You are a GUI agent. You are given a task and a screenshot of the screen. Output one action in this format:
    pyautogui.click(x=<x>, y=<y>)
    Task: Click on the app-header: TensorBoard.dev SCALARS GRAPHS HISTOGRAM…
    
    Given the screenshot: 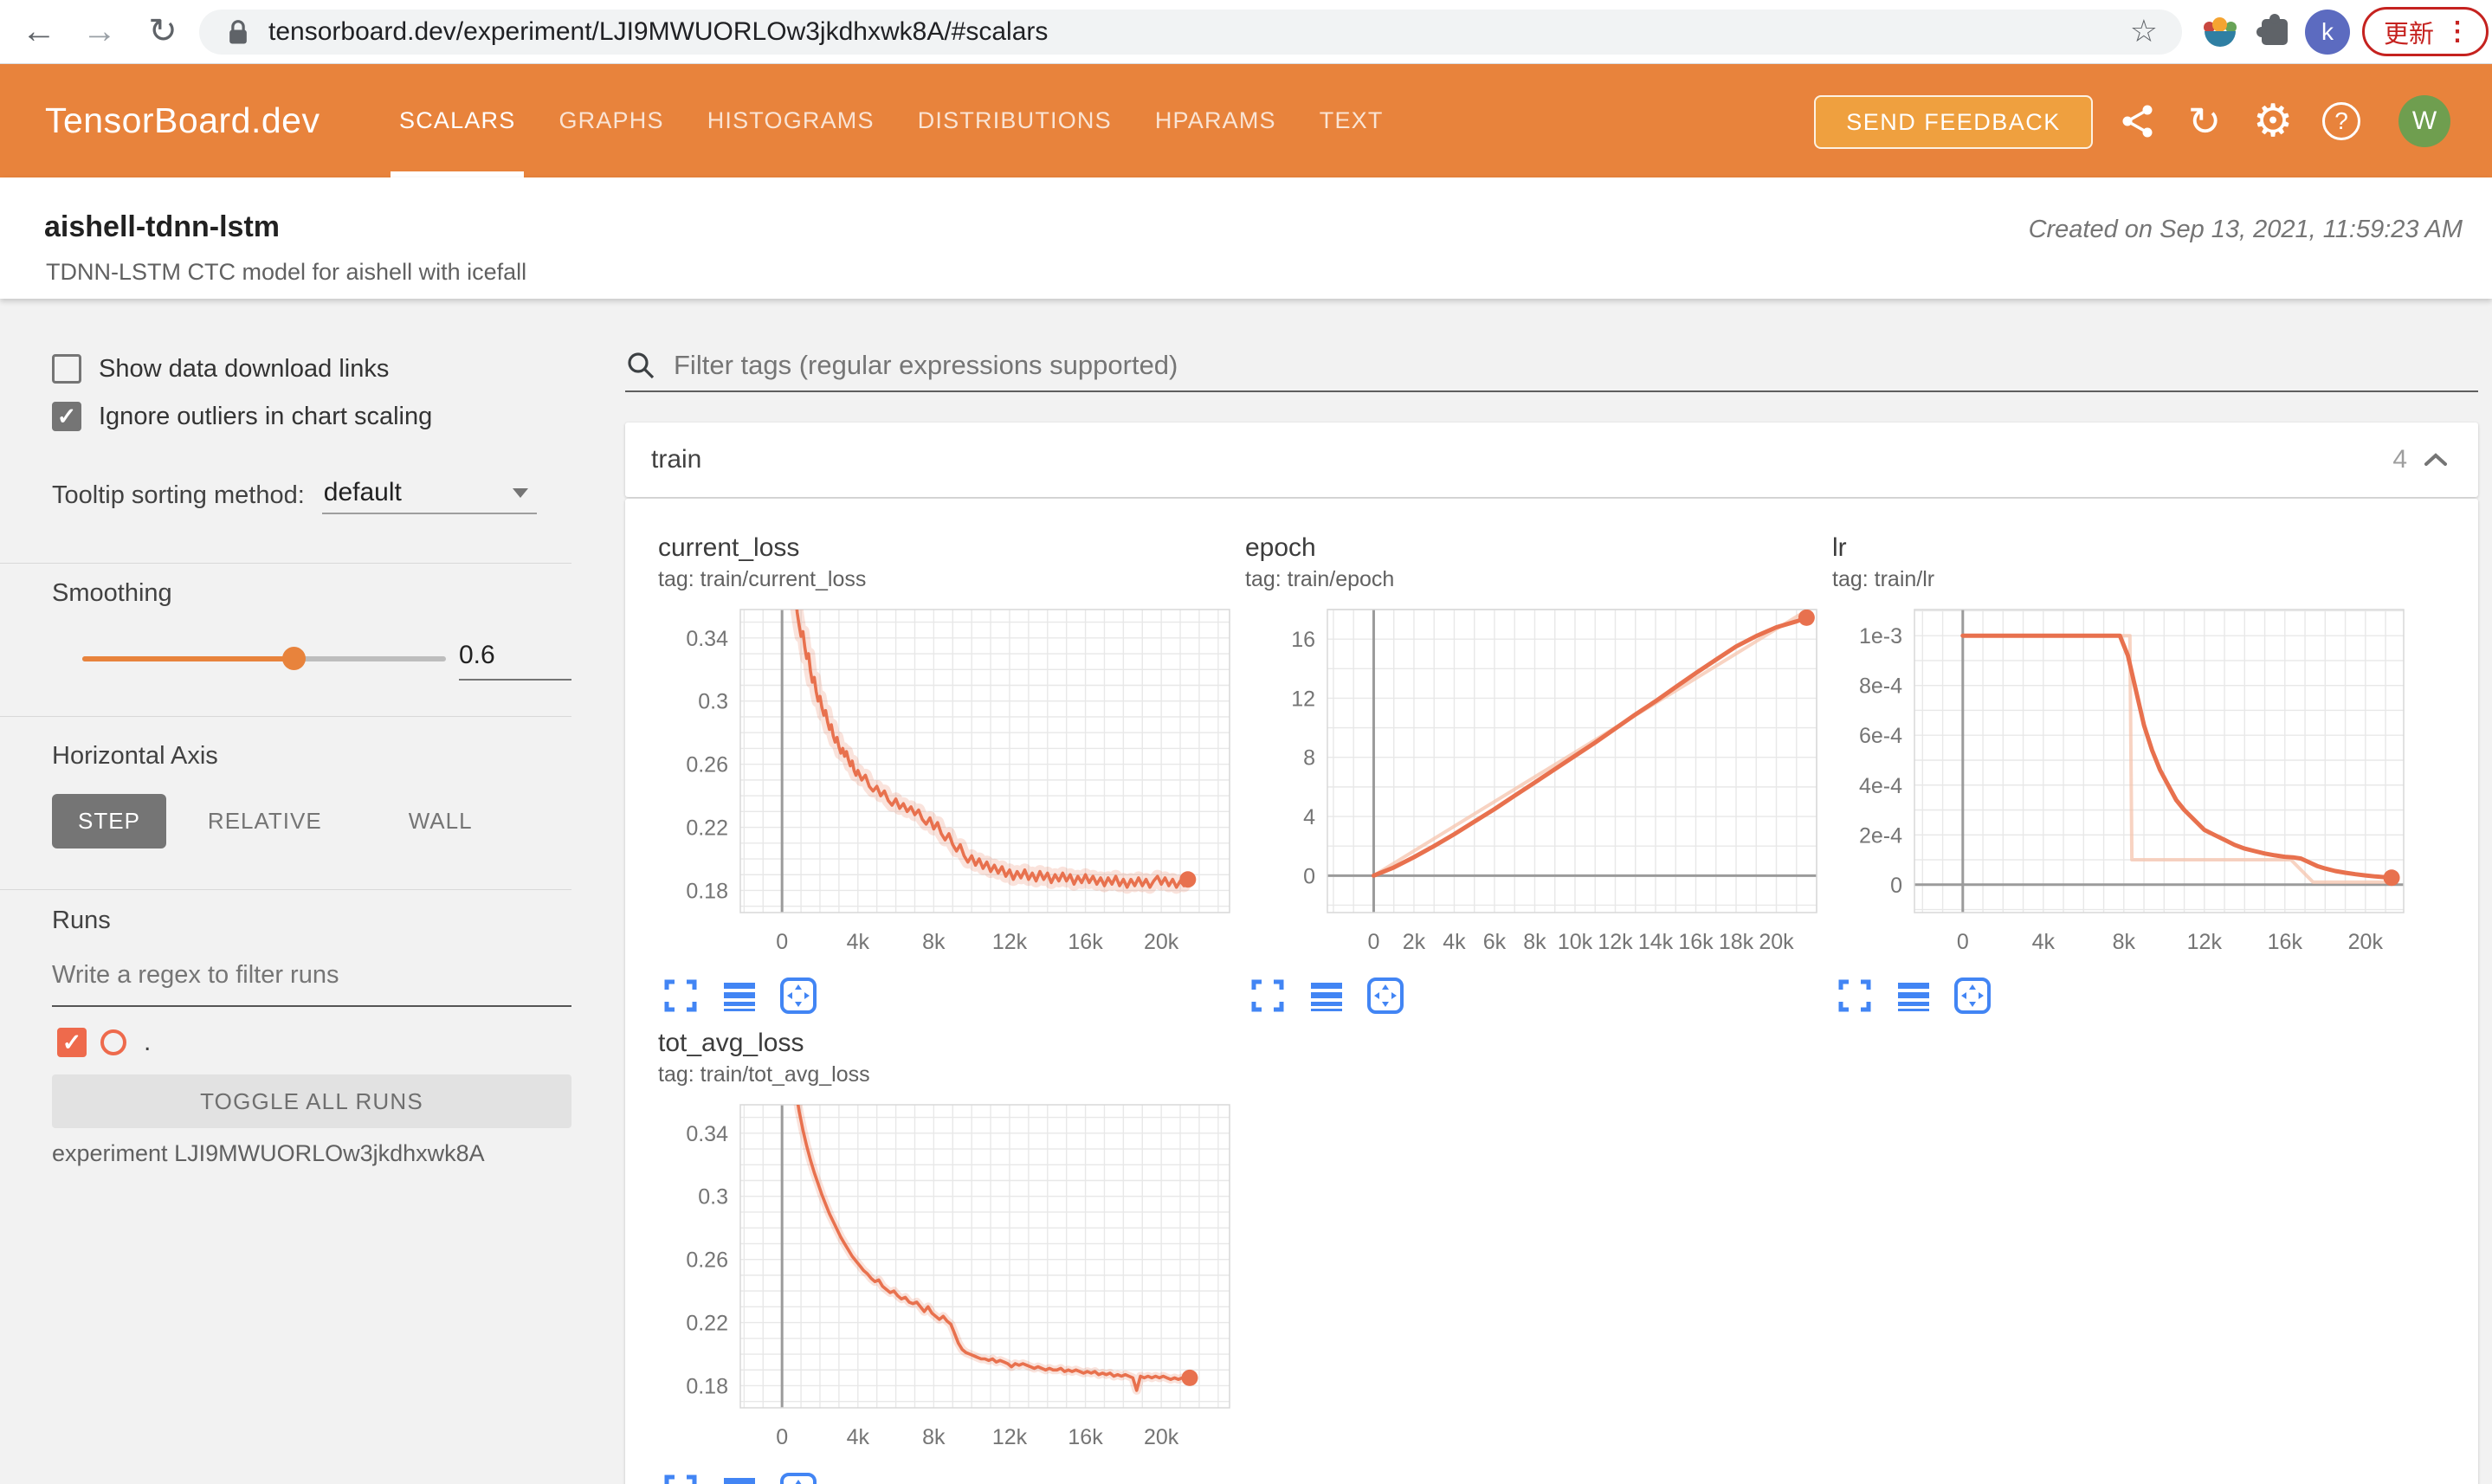 What is the action you would take?
    pyautogui.click(x=1246, y=121)
    